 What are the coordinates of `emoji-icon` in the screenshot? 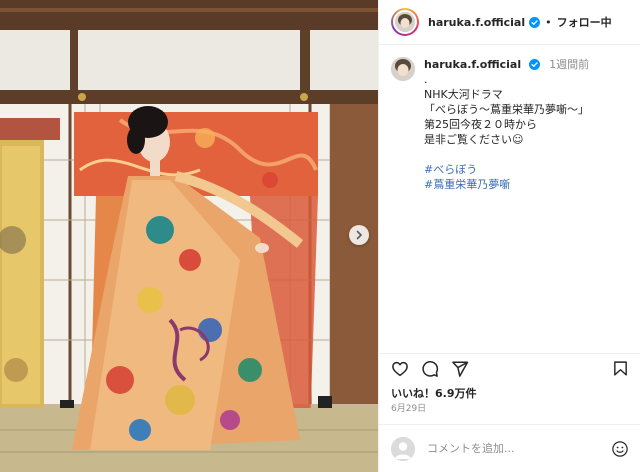 It's located at (620, 448).